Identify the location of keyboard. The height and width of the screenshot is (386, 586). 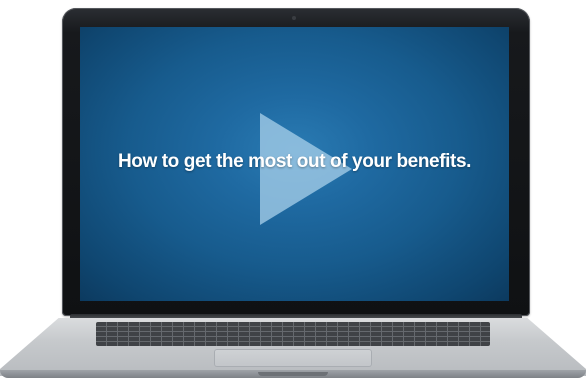
(293, 334).